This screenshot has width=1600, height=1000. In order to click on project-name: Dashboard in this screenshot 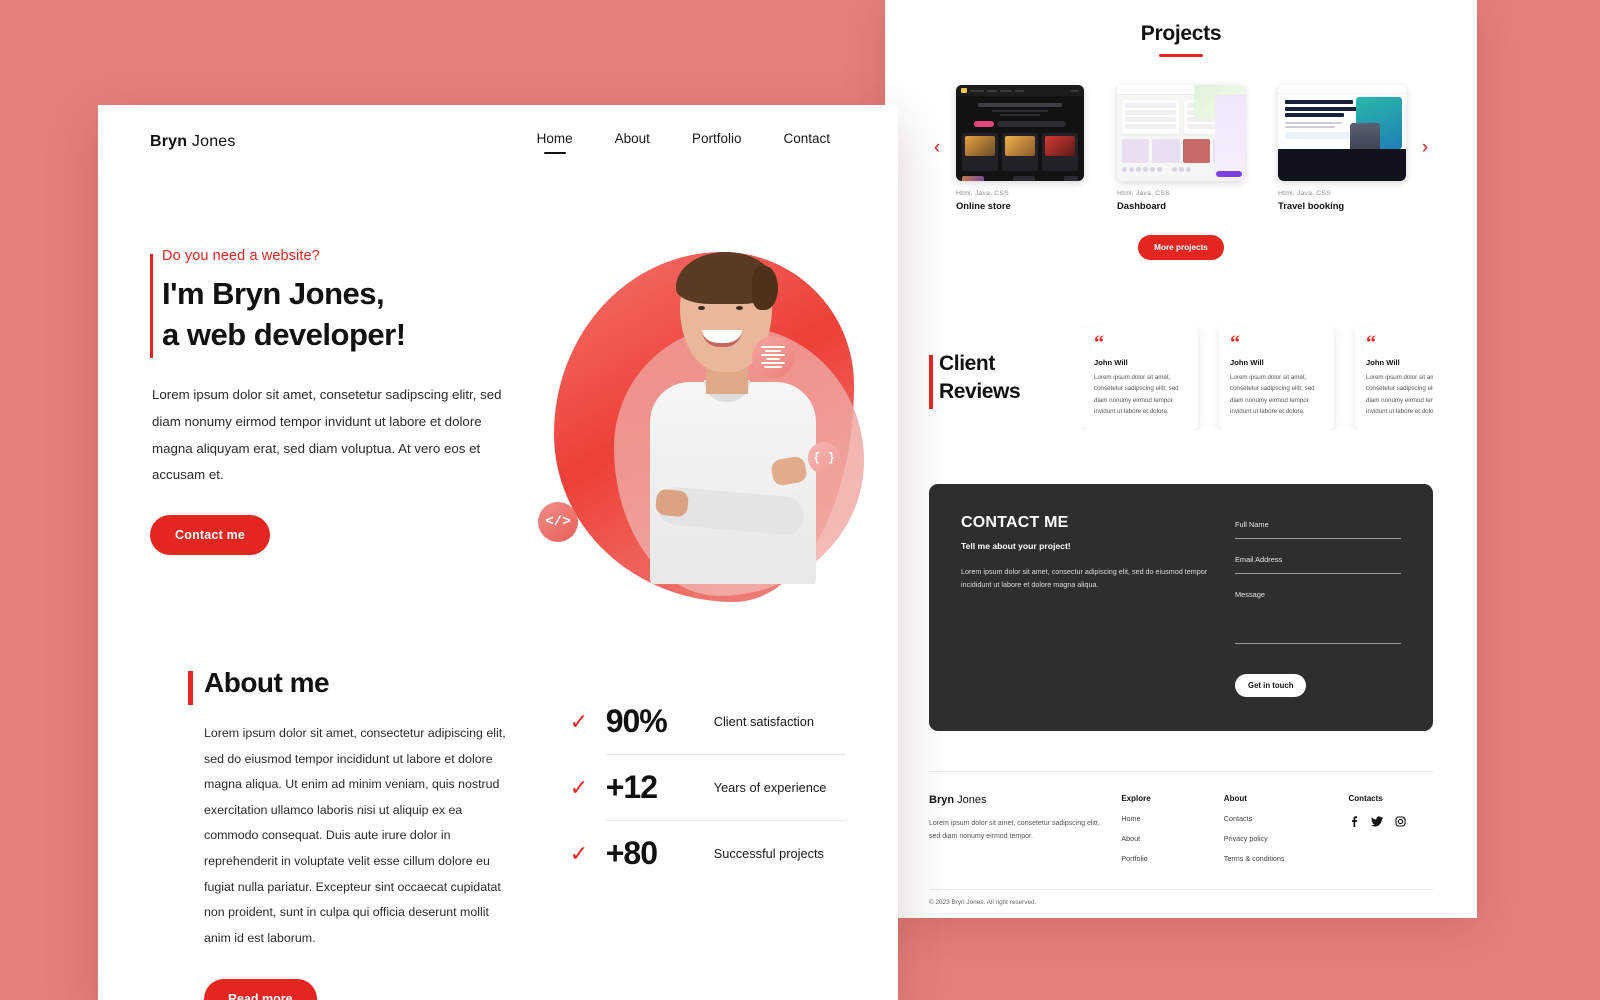, I will do `click(1141, 205)`.